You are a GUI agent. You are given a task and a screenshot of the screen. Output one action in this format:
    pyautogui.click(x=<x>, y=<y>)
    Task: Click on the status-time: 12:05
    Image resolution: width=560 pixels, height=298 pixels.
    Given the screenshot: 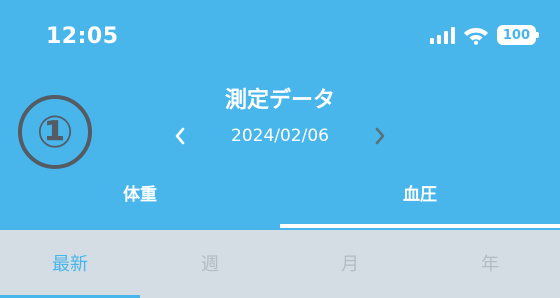 What is the action you would take?
    pyautogui.click(x=82, y=36)
    